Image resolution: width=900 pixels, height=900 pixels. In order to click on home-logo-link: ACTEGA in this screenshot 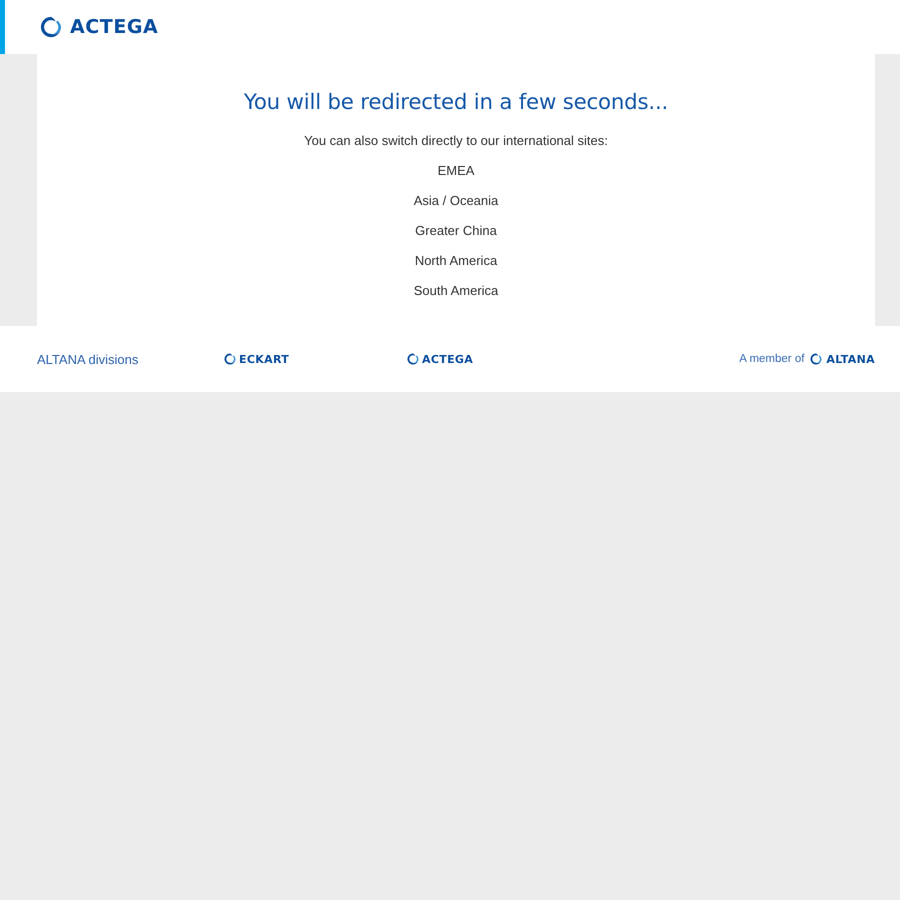, I will do `click(99, 27)`.